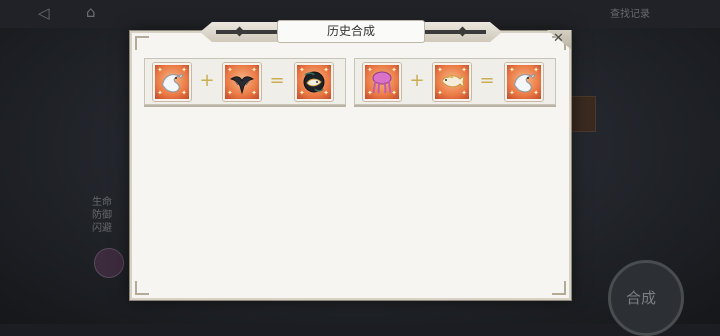 The width and height of the screenshot is (720, 336). I want to click on stat-label-dodge: 闪避, so click(102, 228).